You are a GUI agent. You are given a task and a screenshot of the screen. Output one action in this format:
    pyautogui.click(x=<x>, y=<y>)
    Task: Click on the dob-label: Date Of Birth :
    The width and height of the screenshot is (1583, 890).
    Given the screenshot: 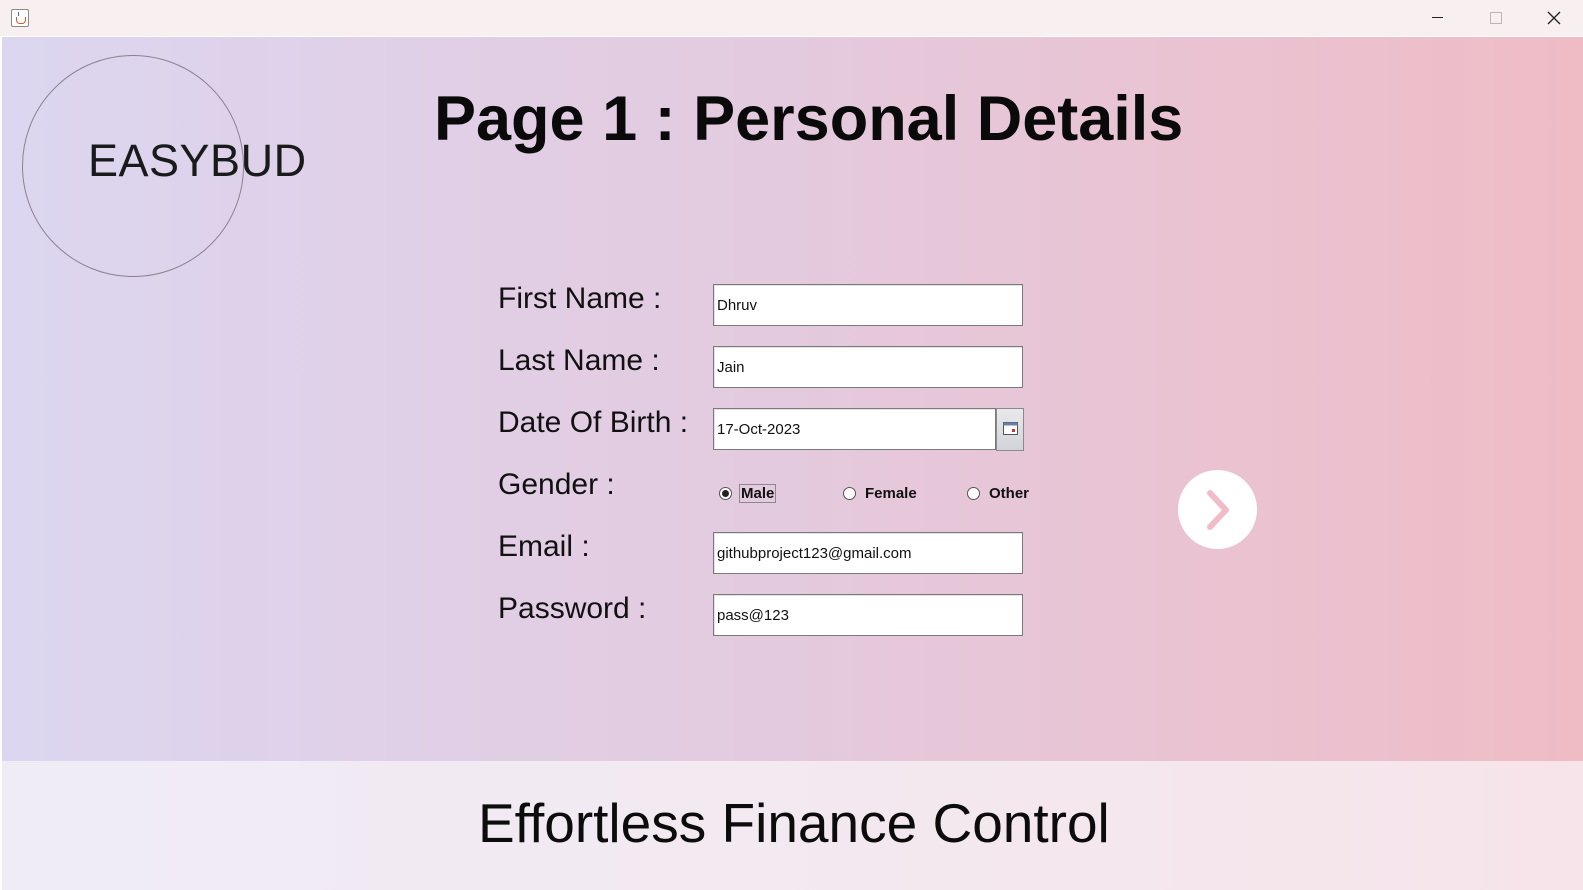 What is the action you would take?
    pyautogui.click(x=593, y=422)
    